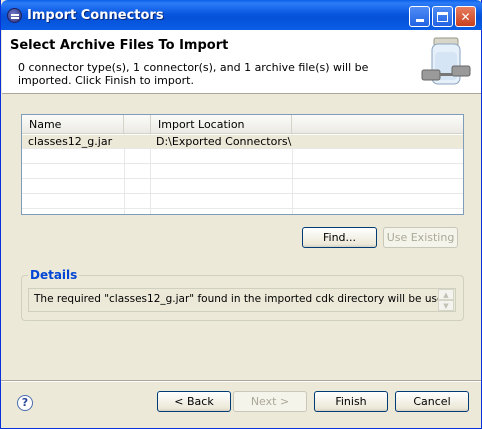 The width and height of the screenshot is (482, 429). I want to click on window-title: Import Connectors, so click(95, 15).